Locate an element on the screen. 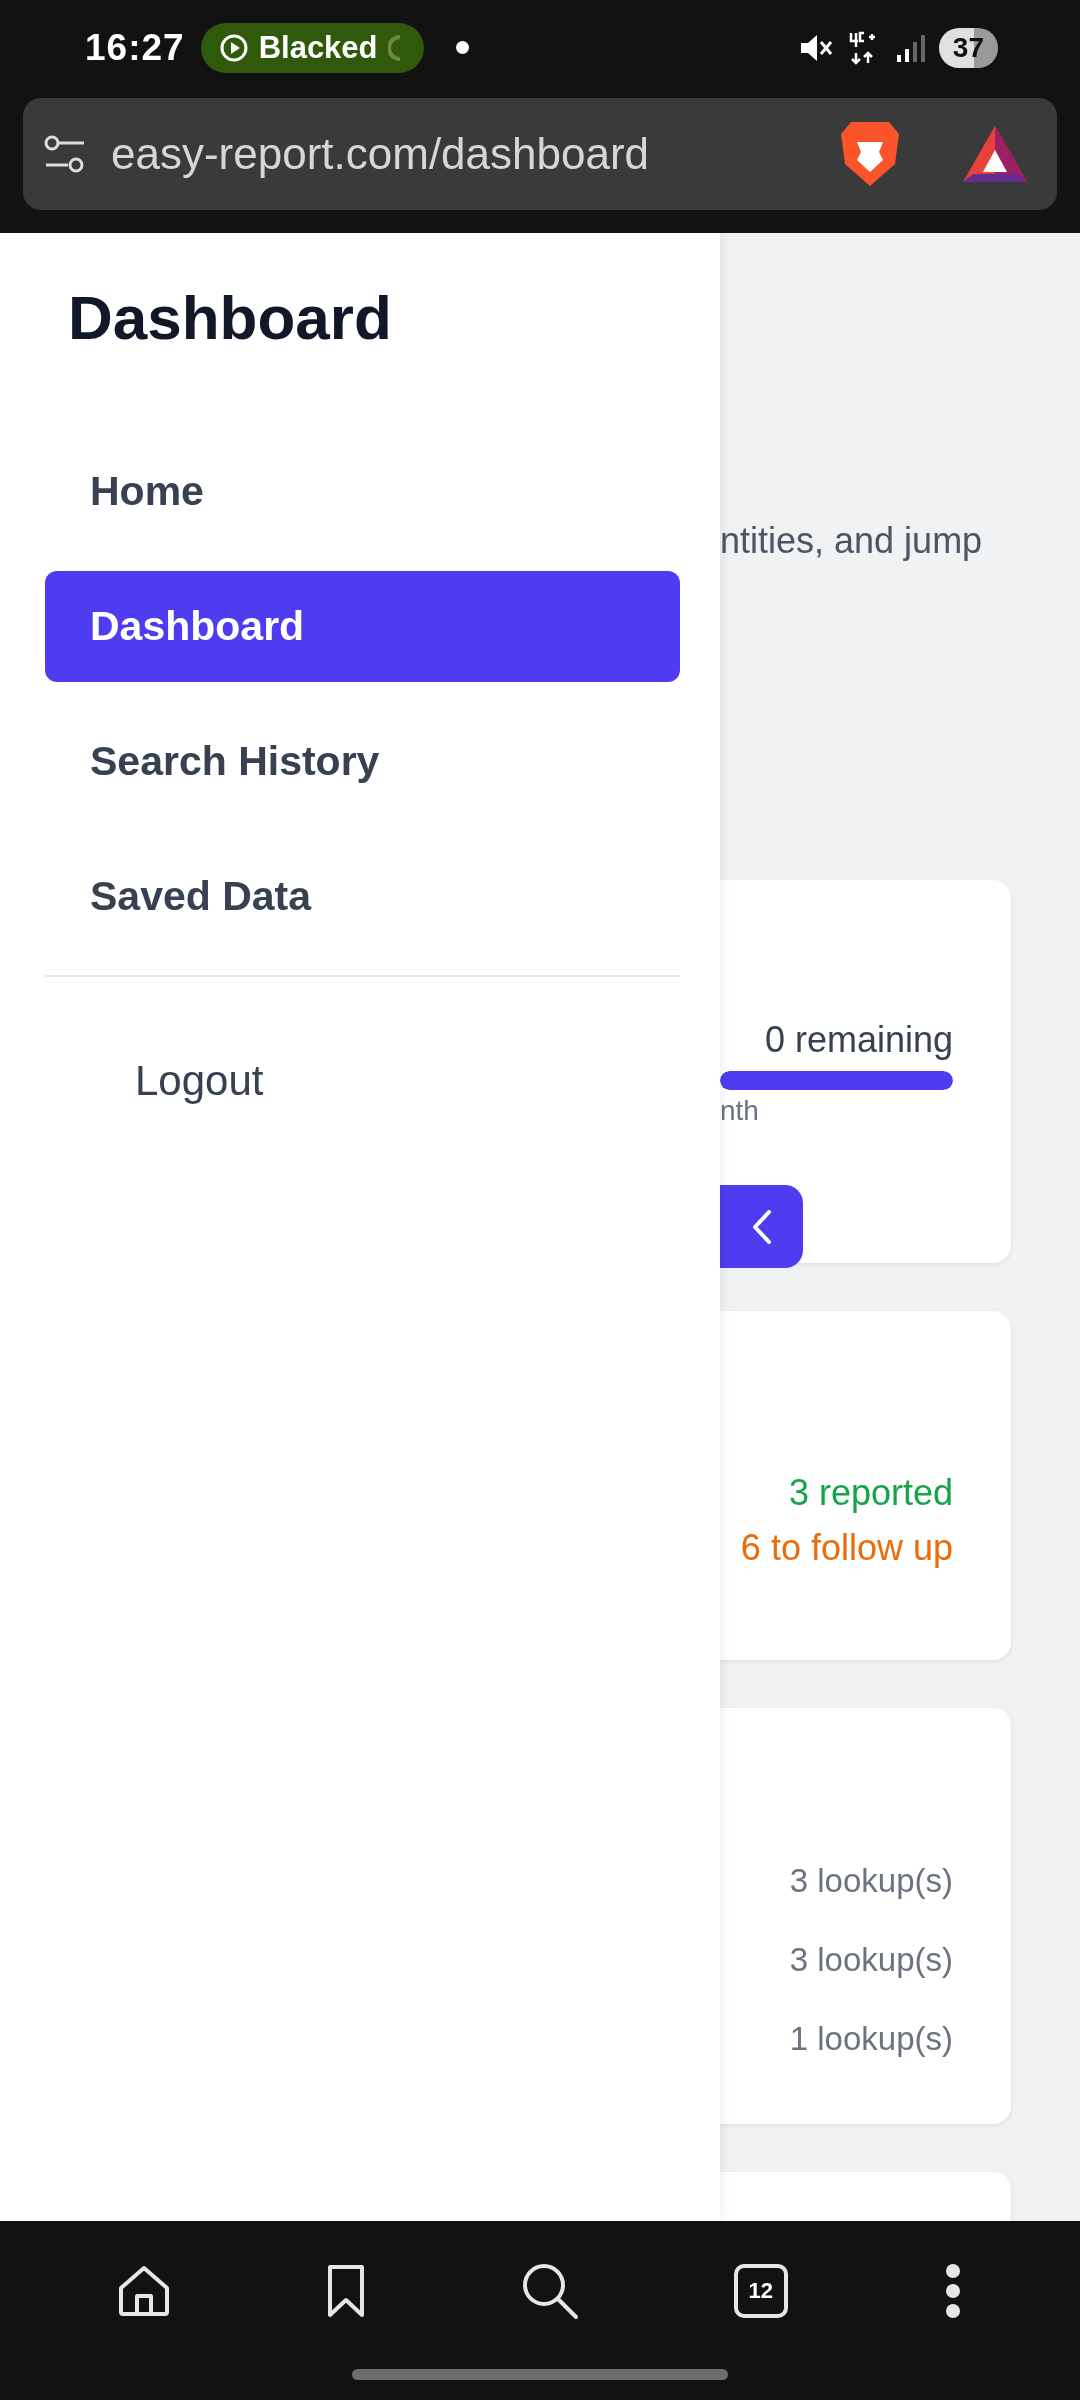  chevron-left-icon is located at coordinates (761, 1226).